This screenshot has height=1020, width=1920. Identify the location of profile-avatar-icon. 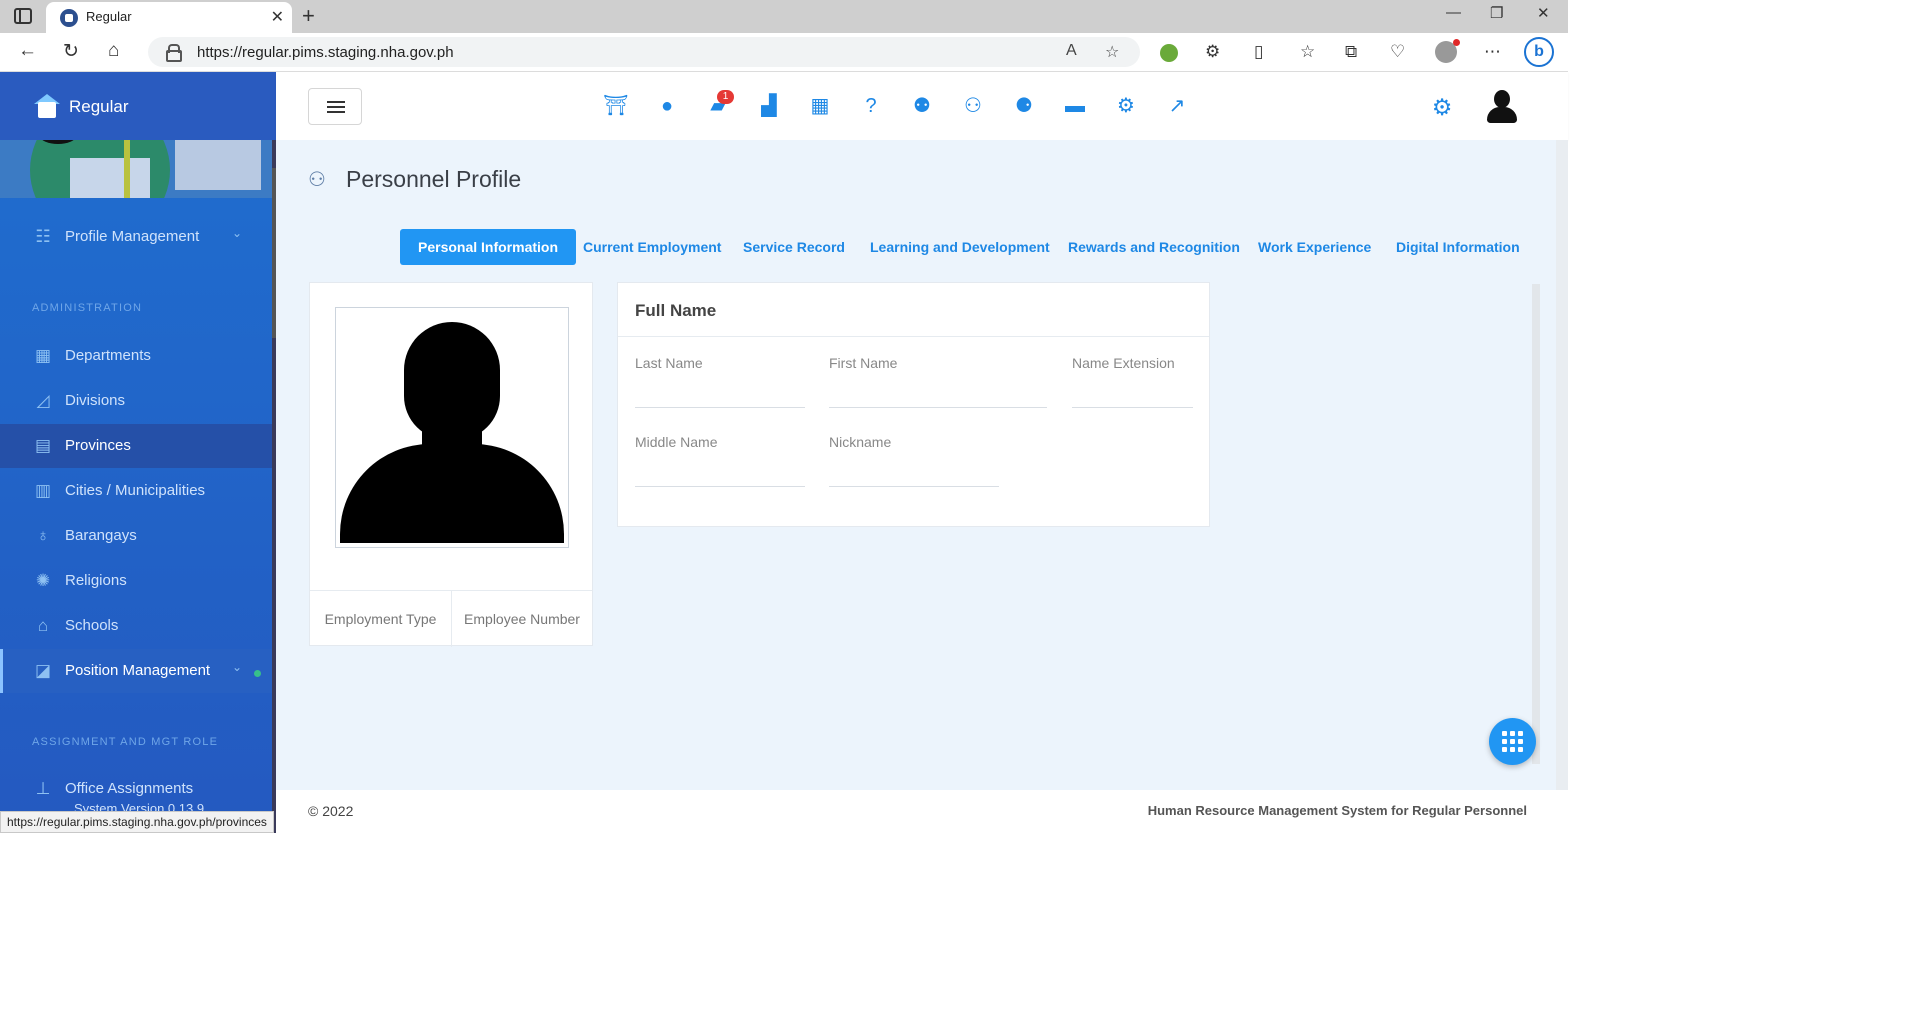
(1447, 51).